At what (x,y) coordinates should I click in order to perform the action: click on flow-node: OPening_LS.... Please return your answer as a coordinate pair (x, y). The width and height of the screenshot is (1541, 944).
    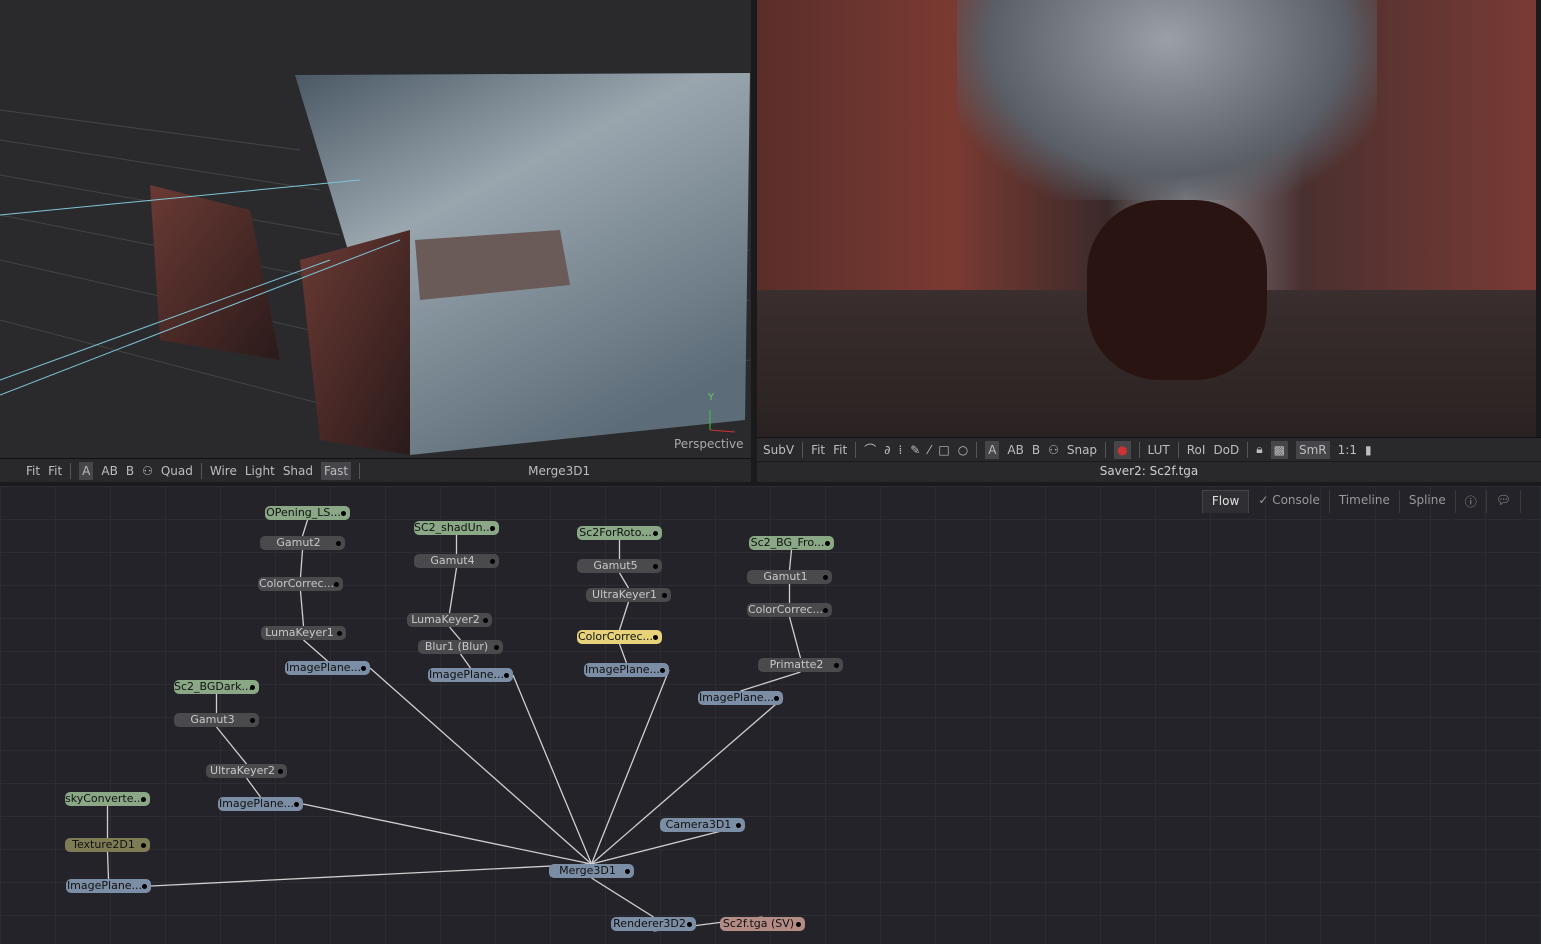
    Looking at the image, I should click on (307, 513).